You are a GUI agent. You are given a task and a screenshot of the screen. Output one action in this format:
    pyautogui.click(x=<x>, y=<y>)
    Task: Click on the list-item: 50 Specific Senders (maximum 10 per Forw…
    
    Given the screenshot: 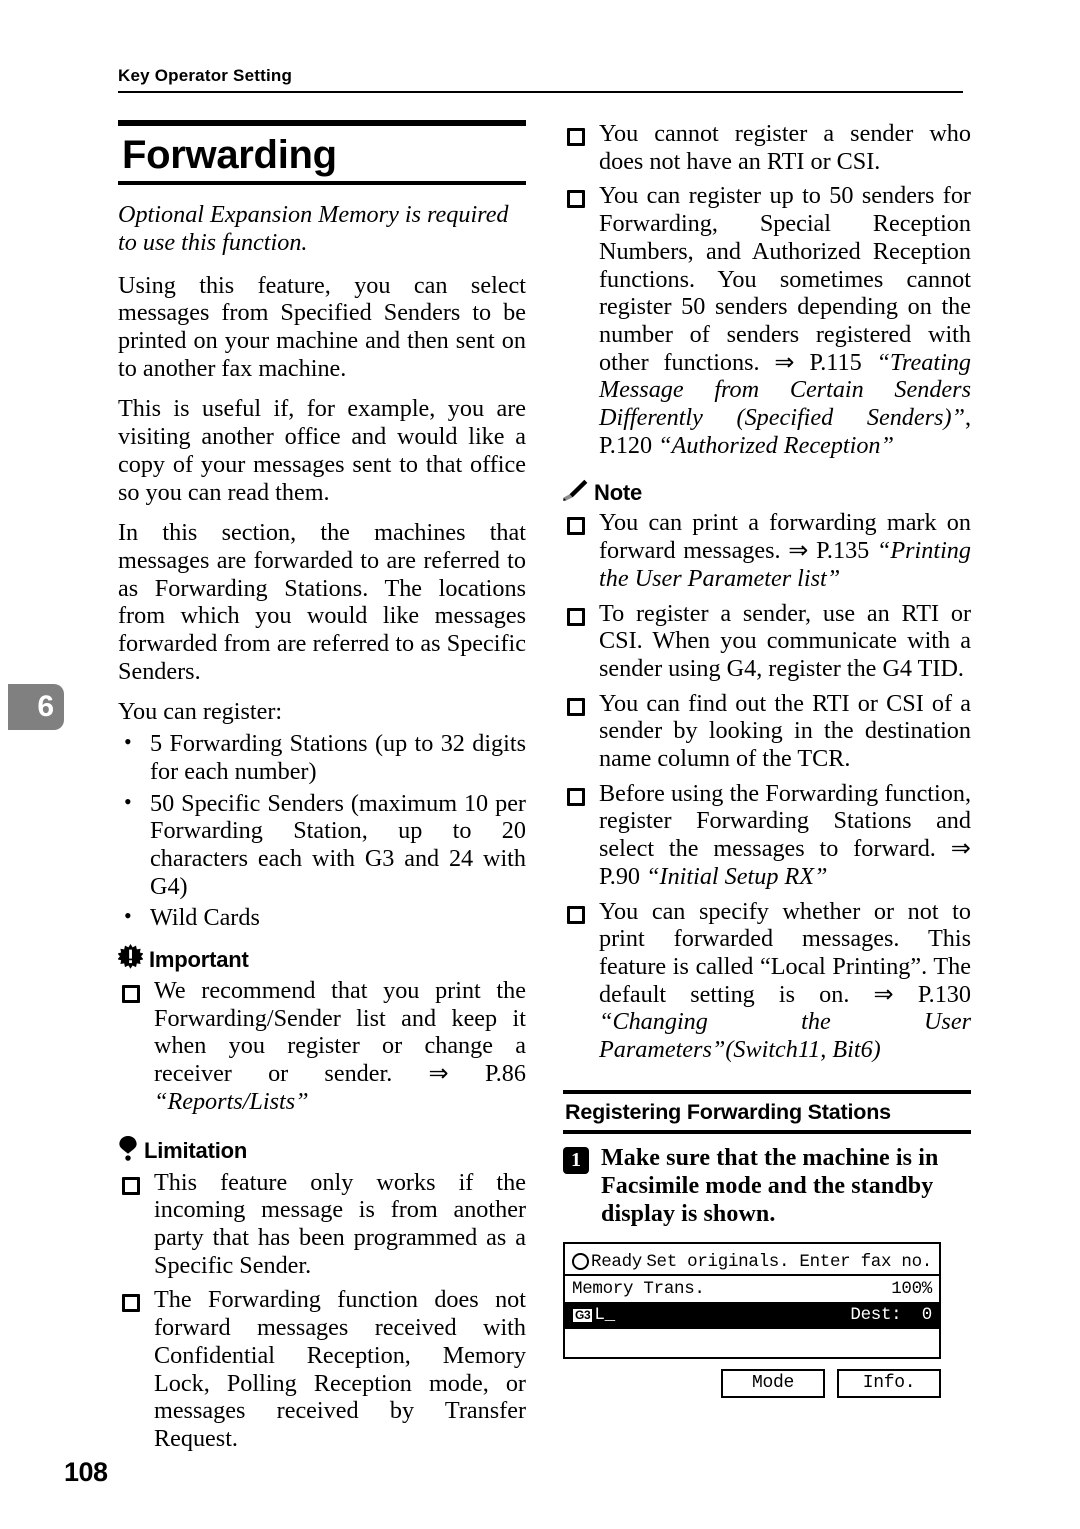 What is the action you would take?
    pyautogui.click(x=322, y=845)
    